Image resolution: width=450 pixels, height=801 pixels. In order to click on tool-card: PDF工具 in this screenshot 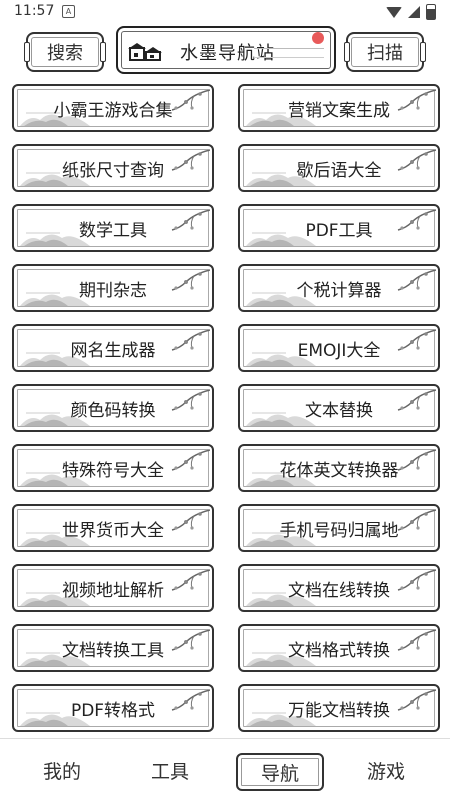, I will do `click(339, 228)`.